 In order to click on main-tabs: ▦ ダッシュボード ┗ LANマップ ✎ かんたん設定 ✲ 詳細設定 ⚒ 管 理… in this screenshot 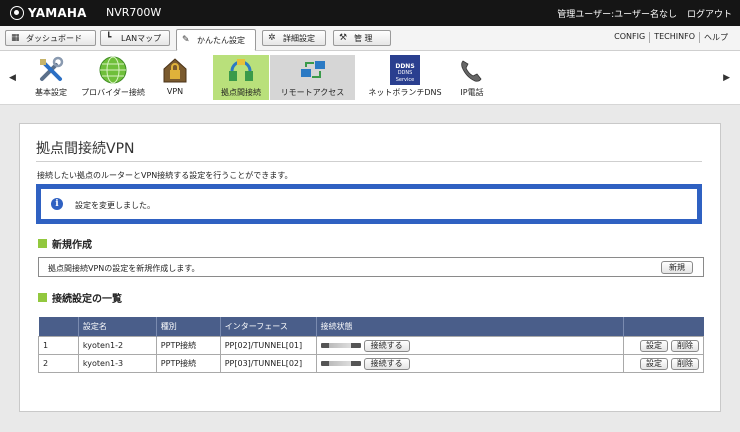, I will do `click(370, 38)`.